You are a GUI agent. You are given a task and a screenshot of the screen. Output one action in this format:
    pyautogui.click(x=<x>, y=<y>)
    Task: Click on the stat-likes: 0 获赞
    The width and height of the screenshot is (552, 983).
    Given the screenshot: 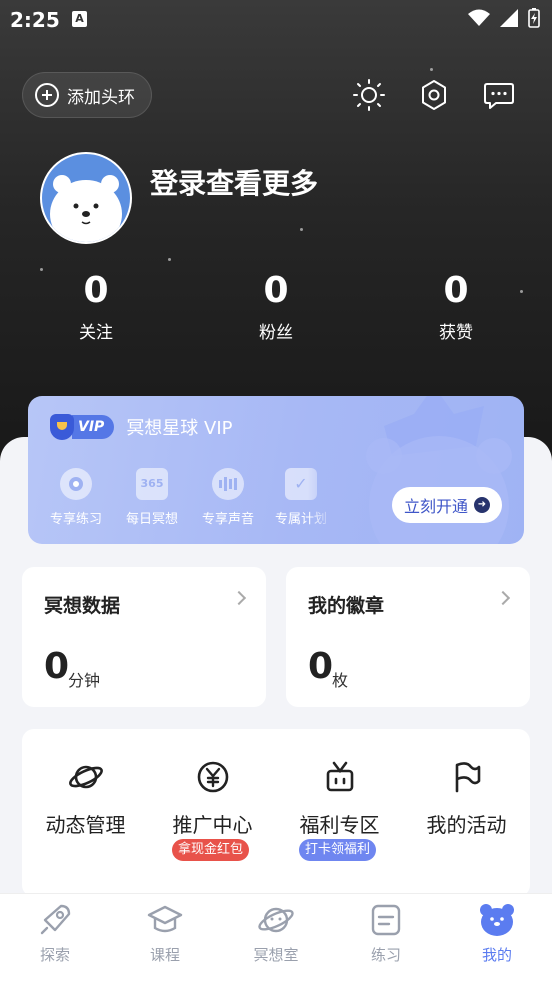 What is the action you would take?
    pyautogui.click(x=456, y=306)
    